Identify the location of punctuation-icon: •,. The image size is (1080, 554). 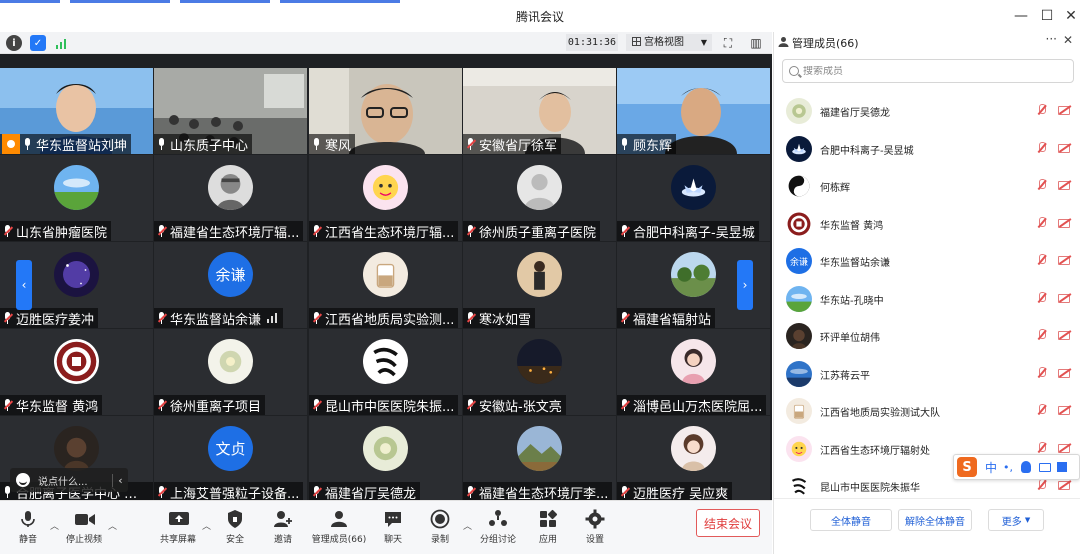
(1008, 467).